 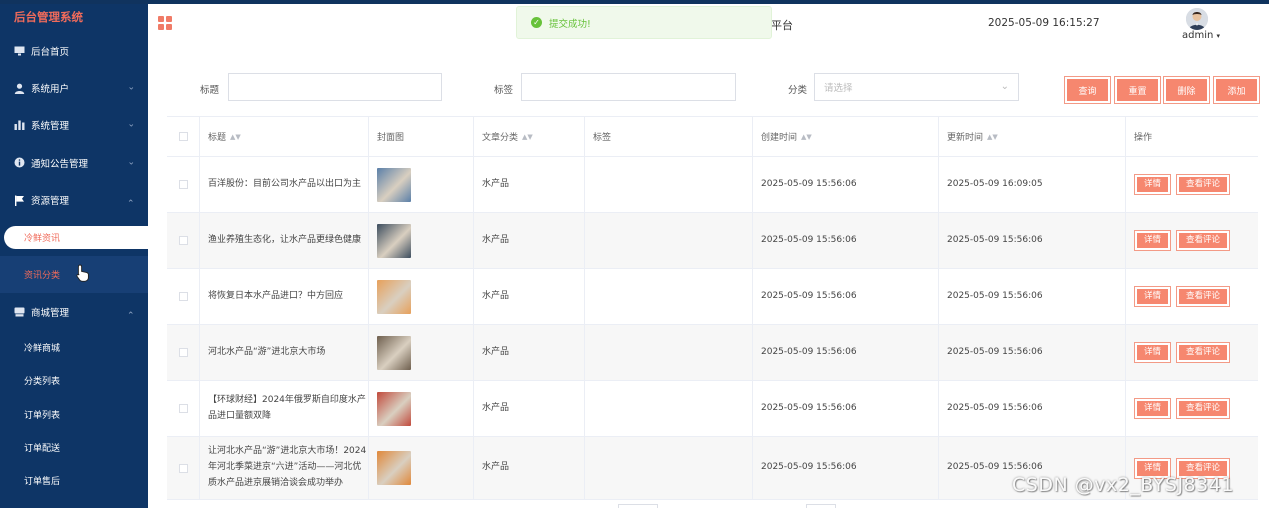 What do you see at coordinates (74, 414) in the screenshot?
I see `sidebar-subitem-order-list: 订单列表` at bounding box center [74, 414].